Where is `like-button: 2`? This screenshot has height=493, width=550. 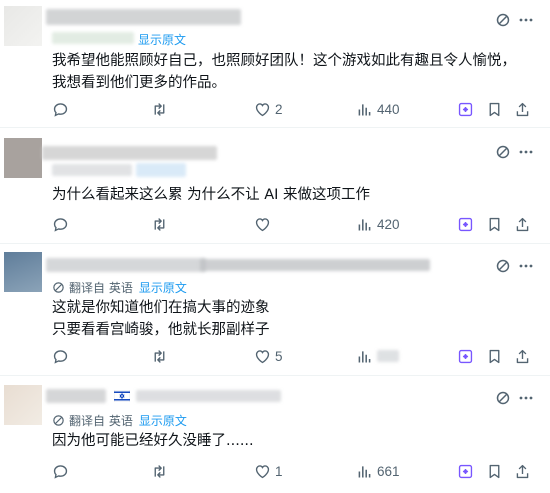
like-button: 2 is located at coordinates (268, 109).